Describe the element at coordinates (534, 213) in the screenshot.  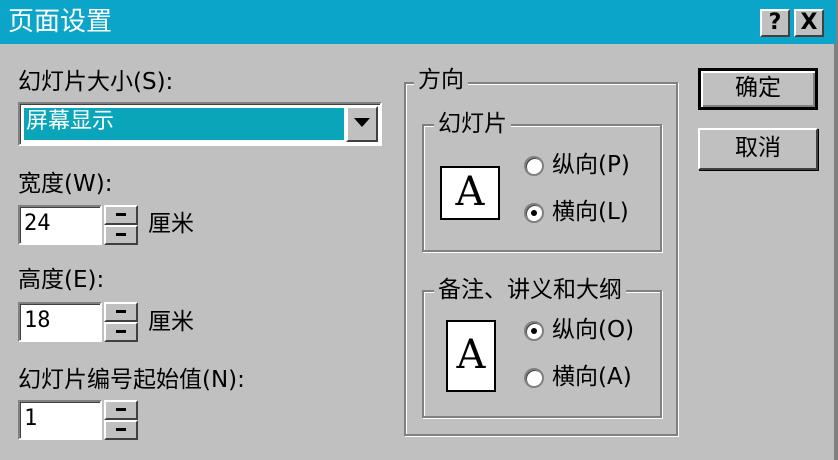
I see `slides-landscape-radio` at that location.